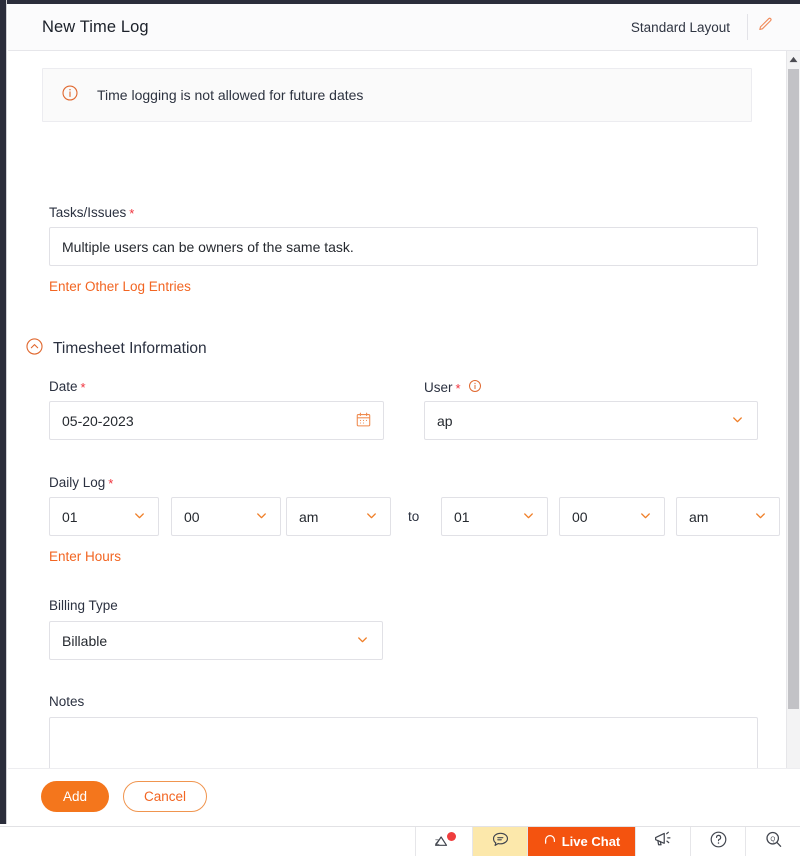  I want to click on chat-button, so click(499, 841).